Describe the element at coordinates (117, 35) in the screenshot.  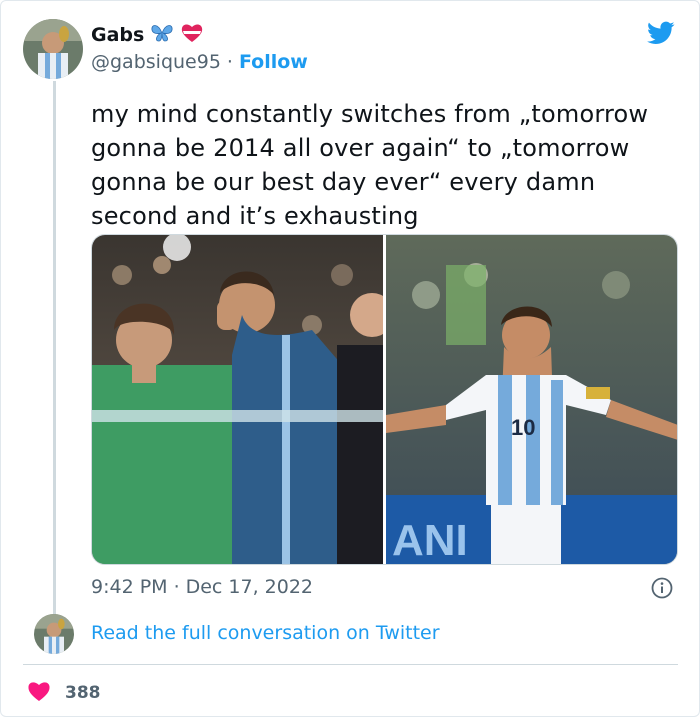
I see `author-name: Gabs` at that location.